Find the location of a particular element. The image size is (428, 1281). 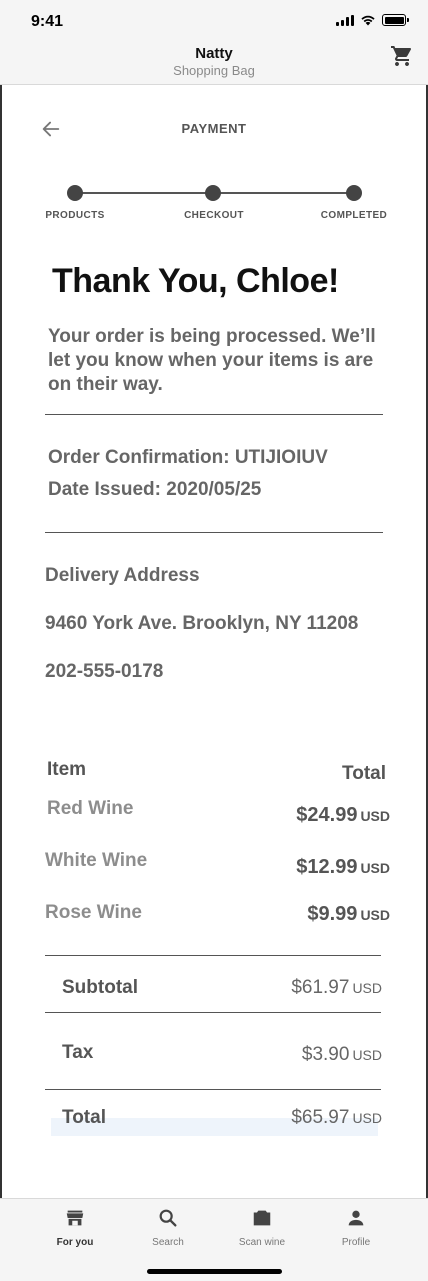

store-icon is located at coordinates (75, 1218).